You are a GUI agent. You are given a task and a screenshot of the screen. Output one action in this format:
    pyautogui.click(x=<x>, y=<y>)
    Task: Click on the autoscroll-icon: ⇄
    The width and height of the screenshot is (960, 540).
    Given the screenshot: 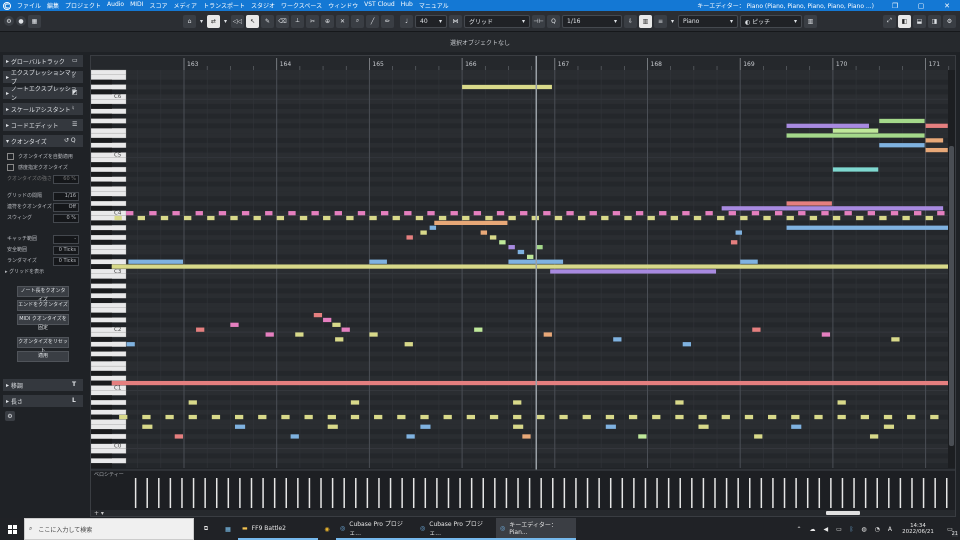 What is the action you would take?
    pyautogui.click(x=213, y=21)
    